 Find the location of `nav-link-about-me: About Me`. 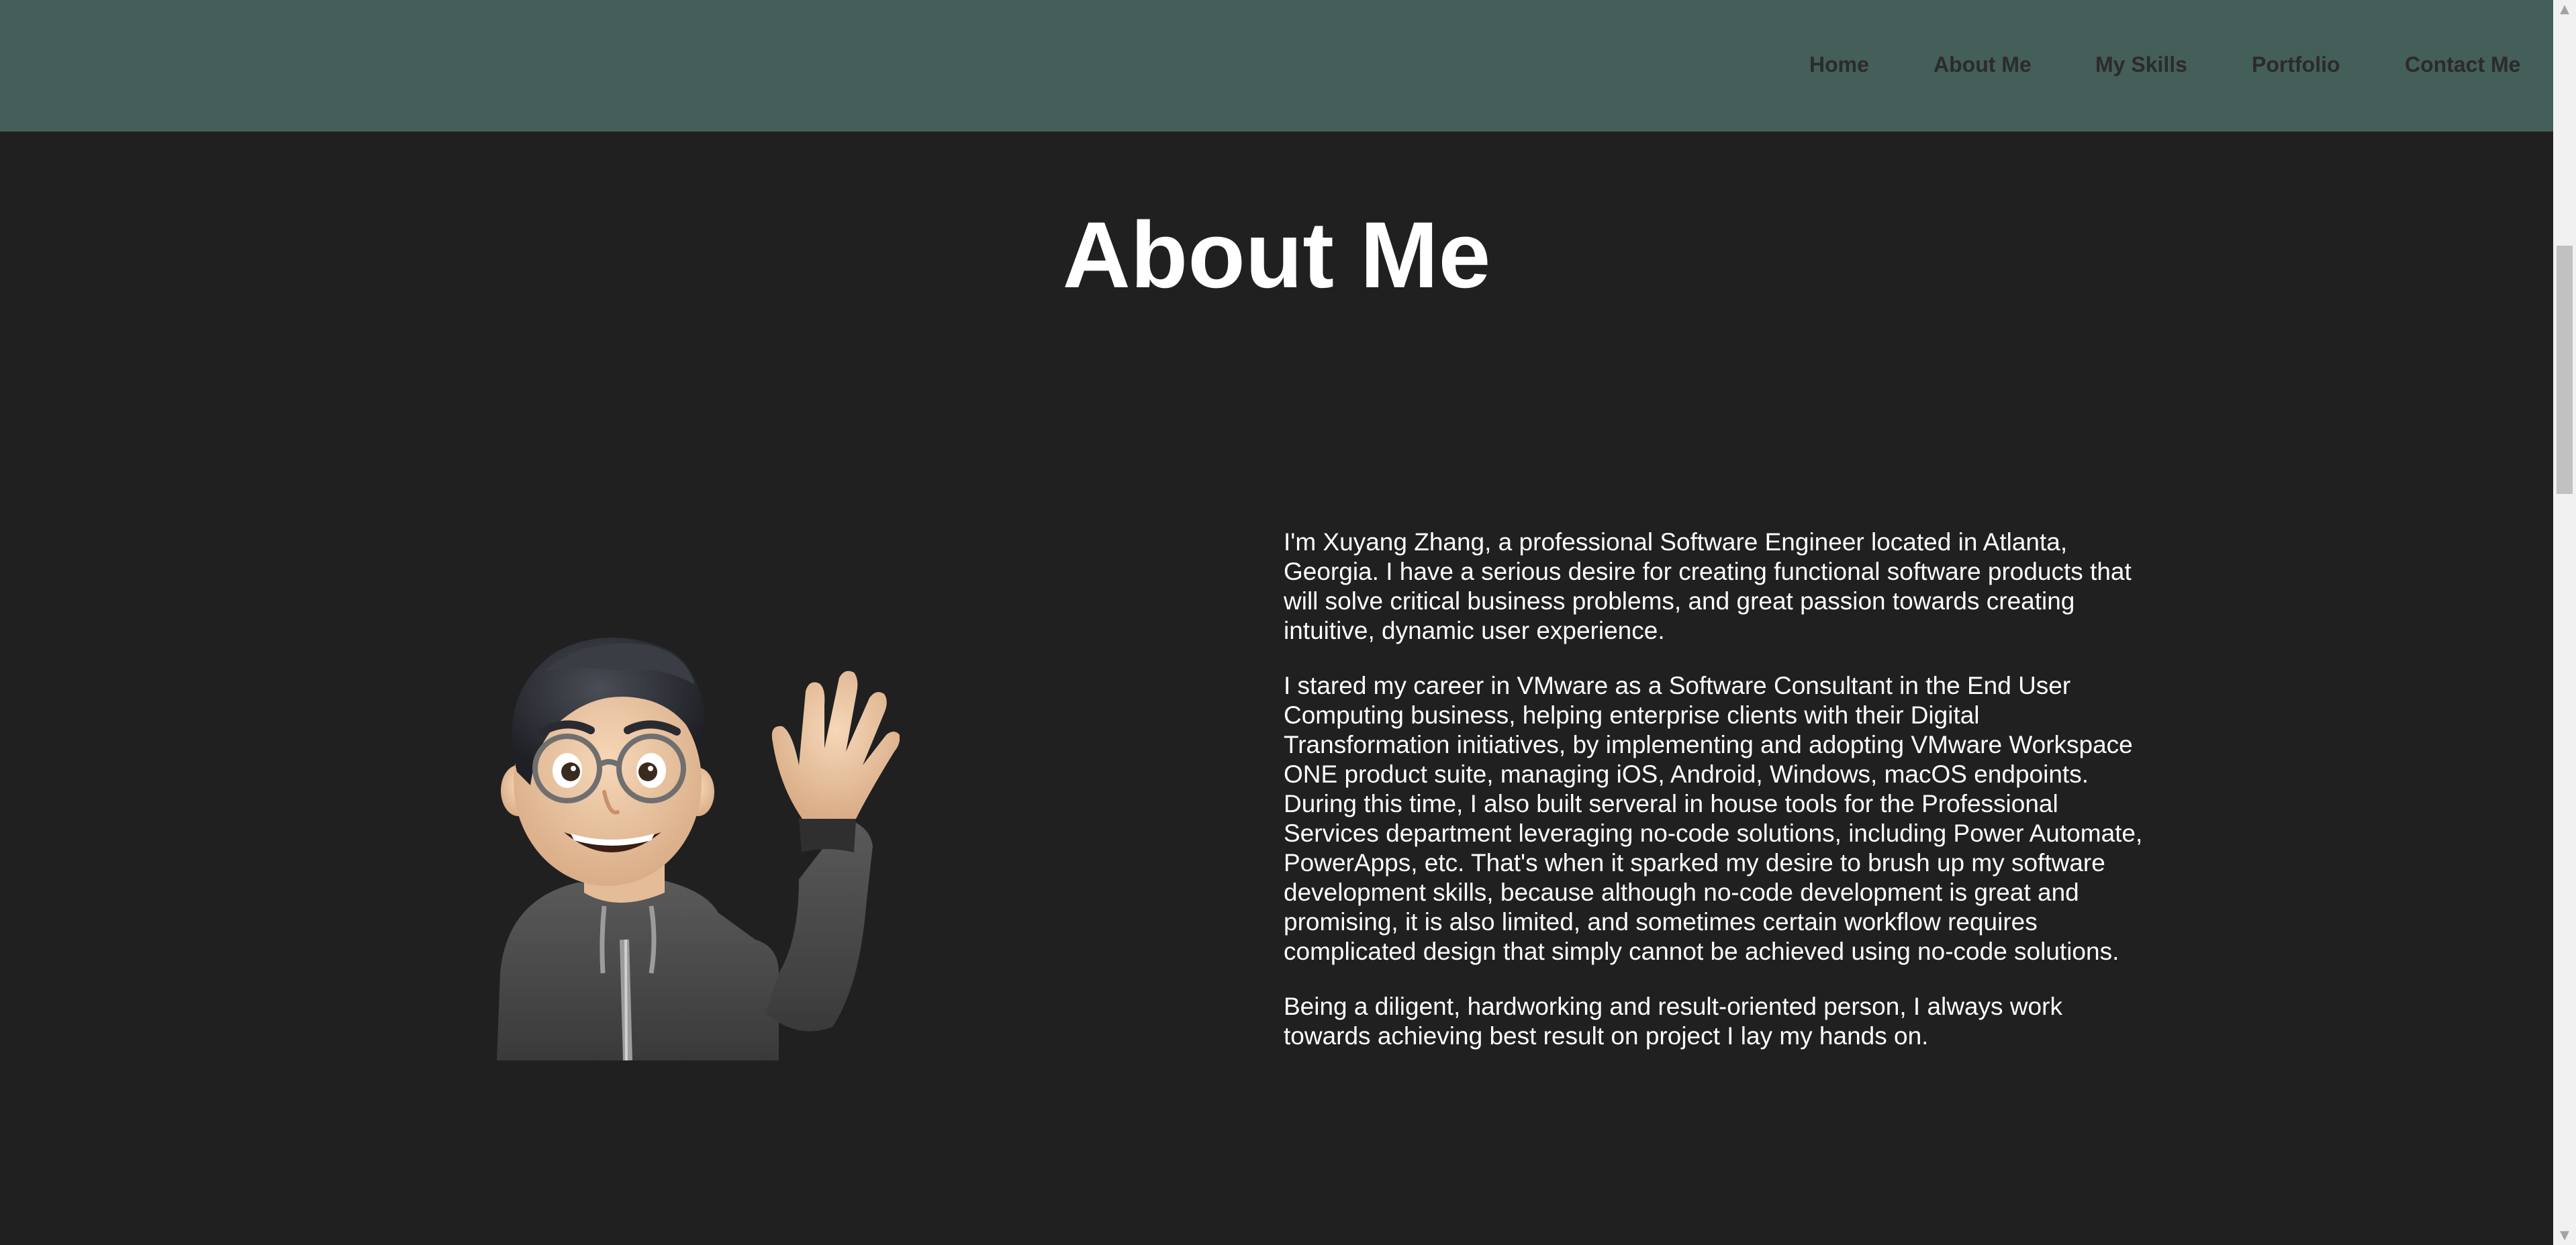

nav-link-about-me: About Me is located at coordinates (1983, 64).